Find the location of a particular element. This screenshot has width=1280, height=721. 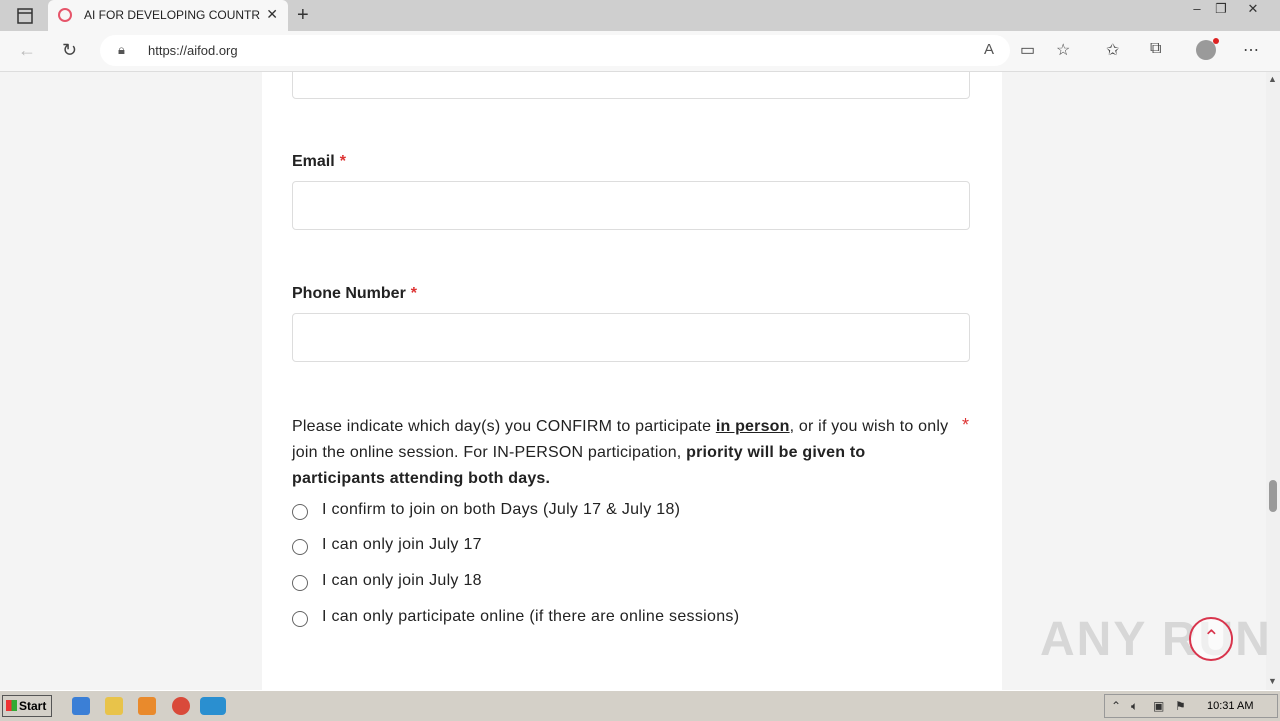

chevron-up-icon: ⌃ is located at coordinates (1211, 638).